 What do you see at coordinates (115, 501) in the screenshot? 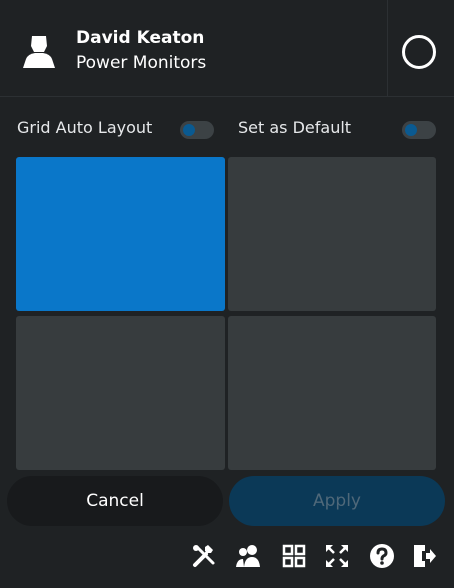
I see `cancel-button: Cancel` at bounding box center [115, 501].